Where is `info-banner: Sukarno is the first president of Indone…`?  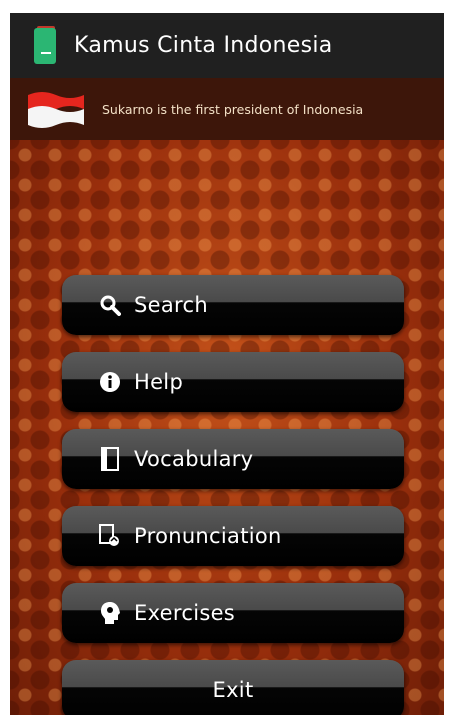
info-banner: Sukarno is the first president of Indone… is located at coordinates (227, 109).